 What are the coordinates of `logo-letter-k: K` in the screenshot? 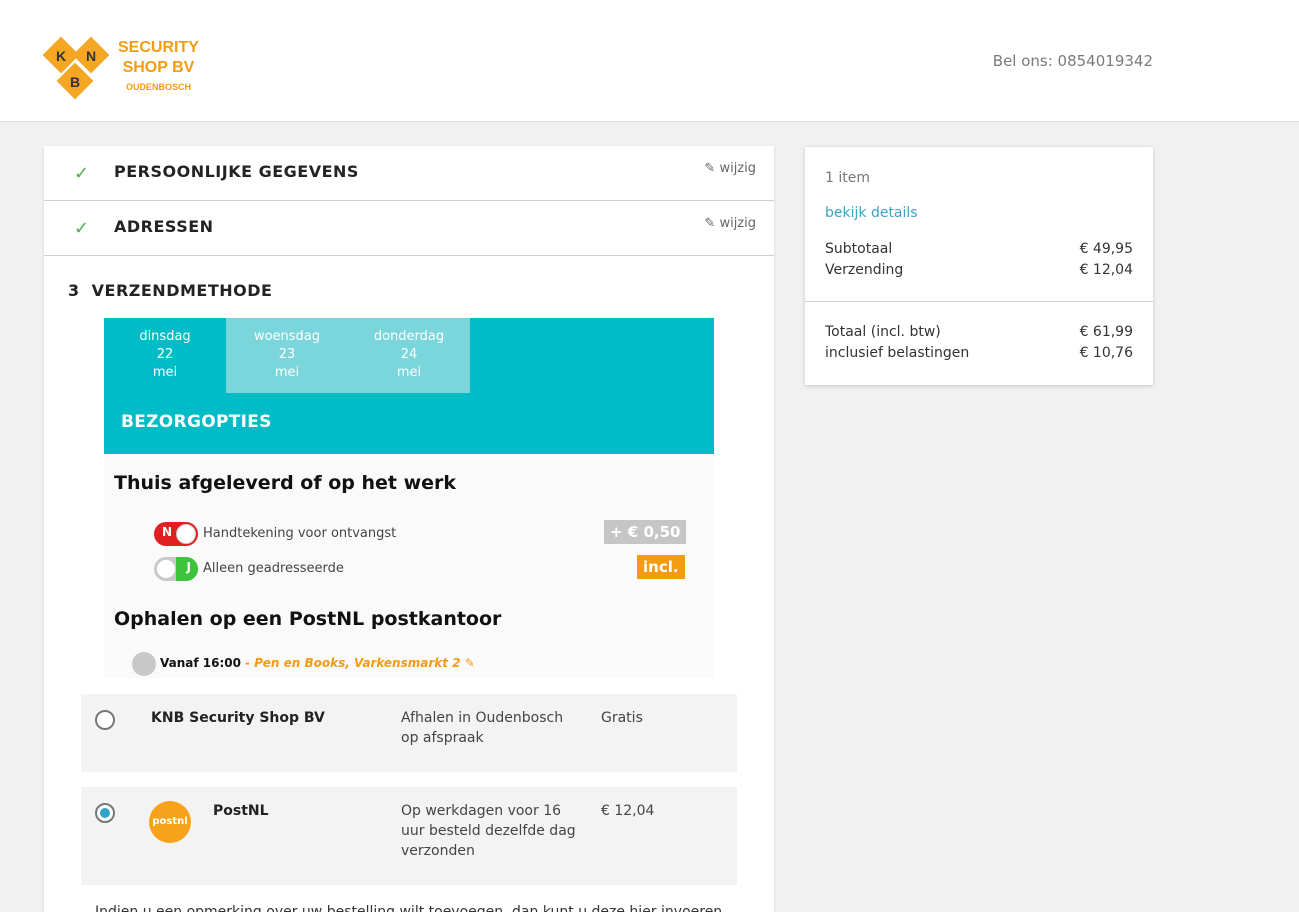 It's located at (61, 56).